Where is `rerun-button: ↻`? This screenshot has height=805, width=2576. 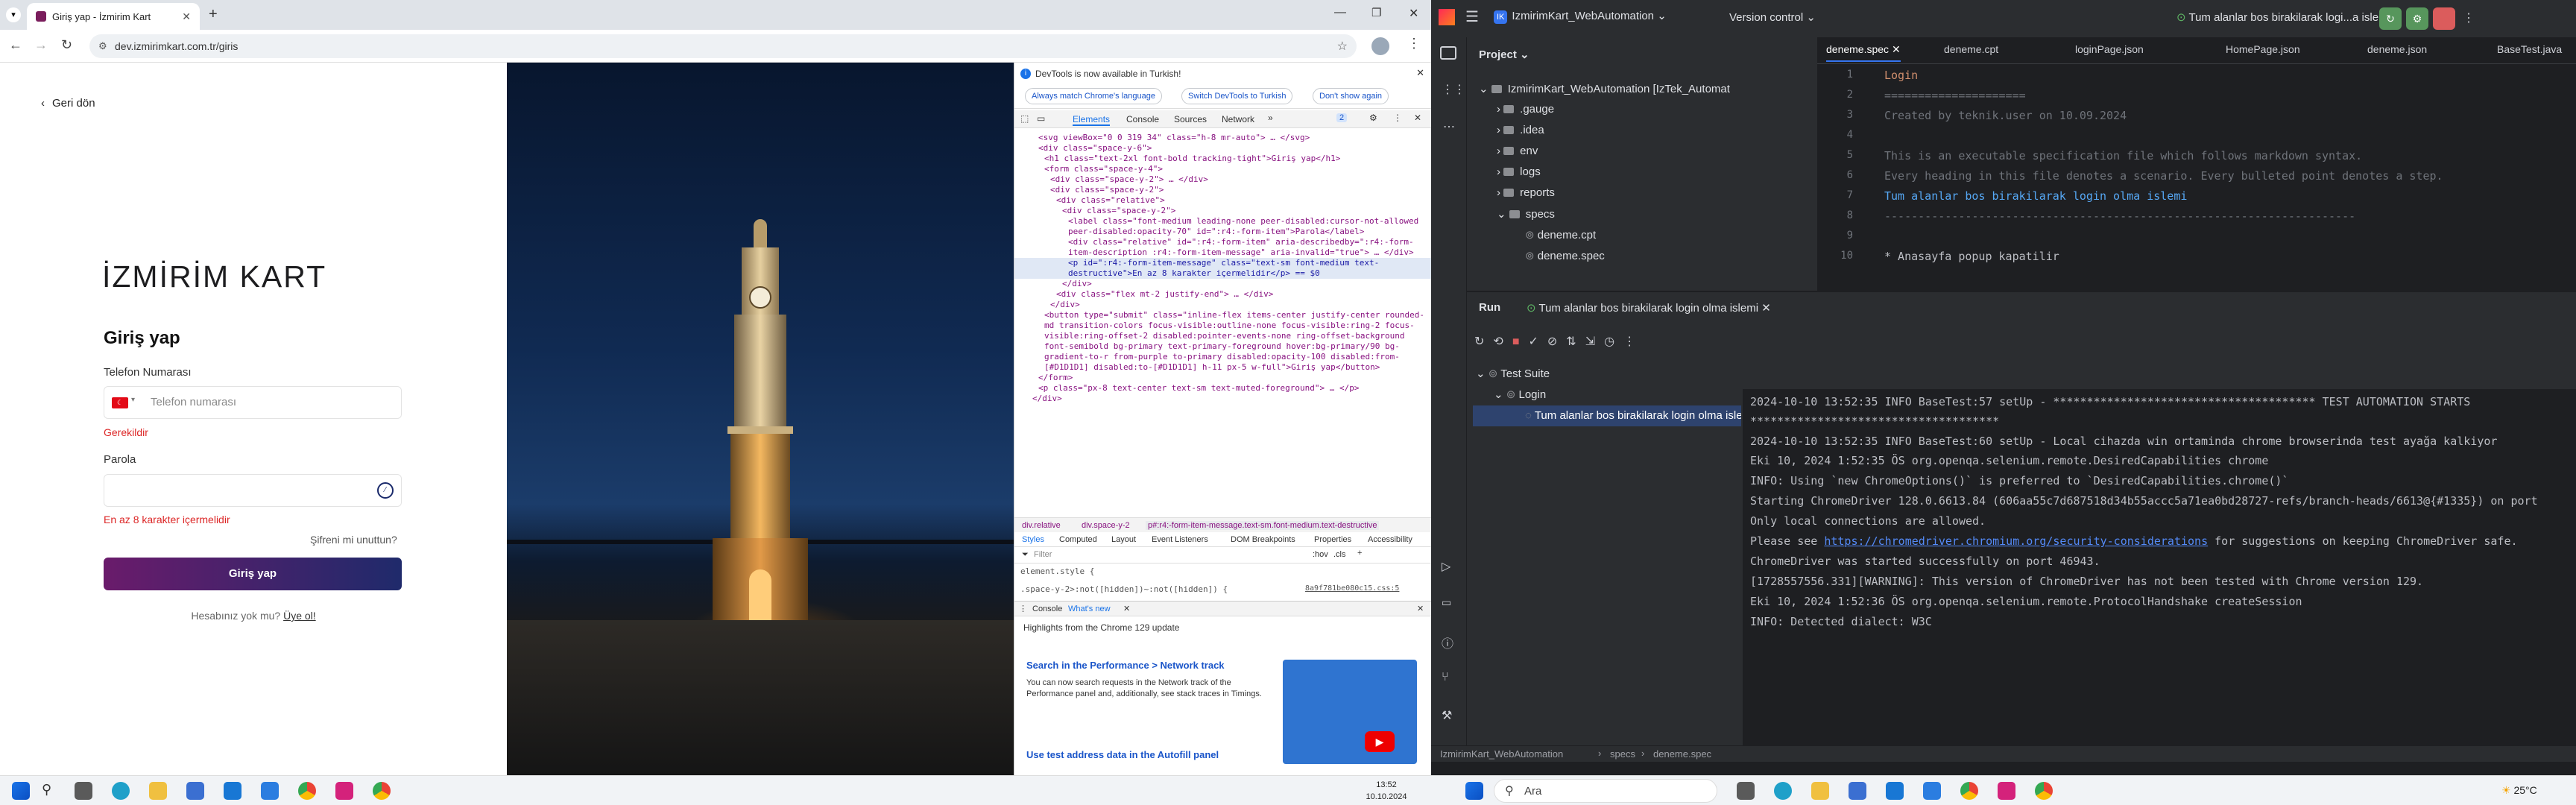 rerun-button: ↻ is located at coordinates (2390, 18).